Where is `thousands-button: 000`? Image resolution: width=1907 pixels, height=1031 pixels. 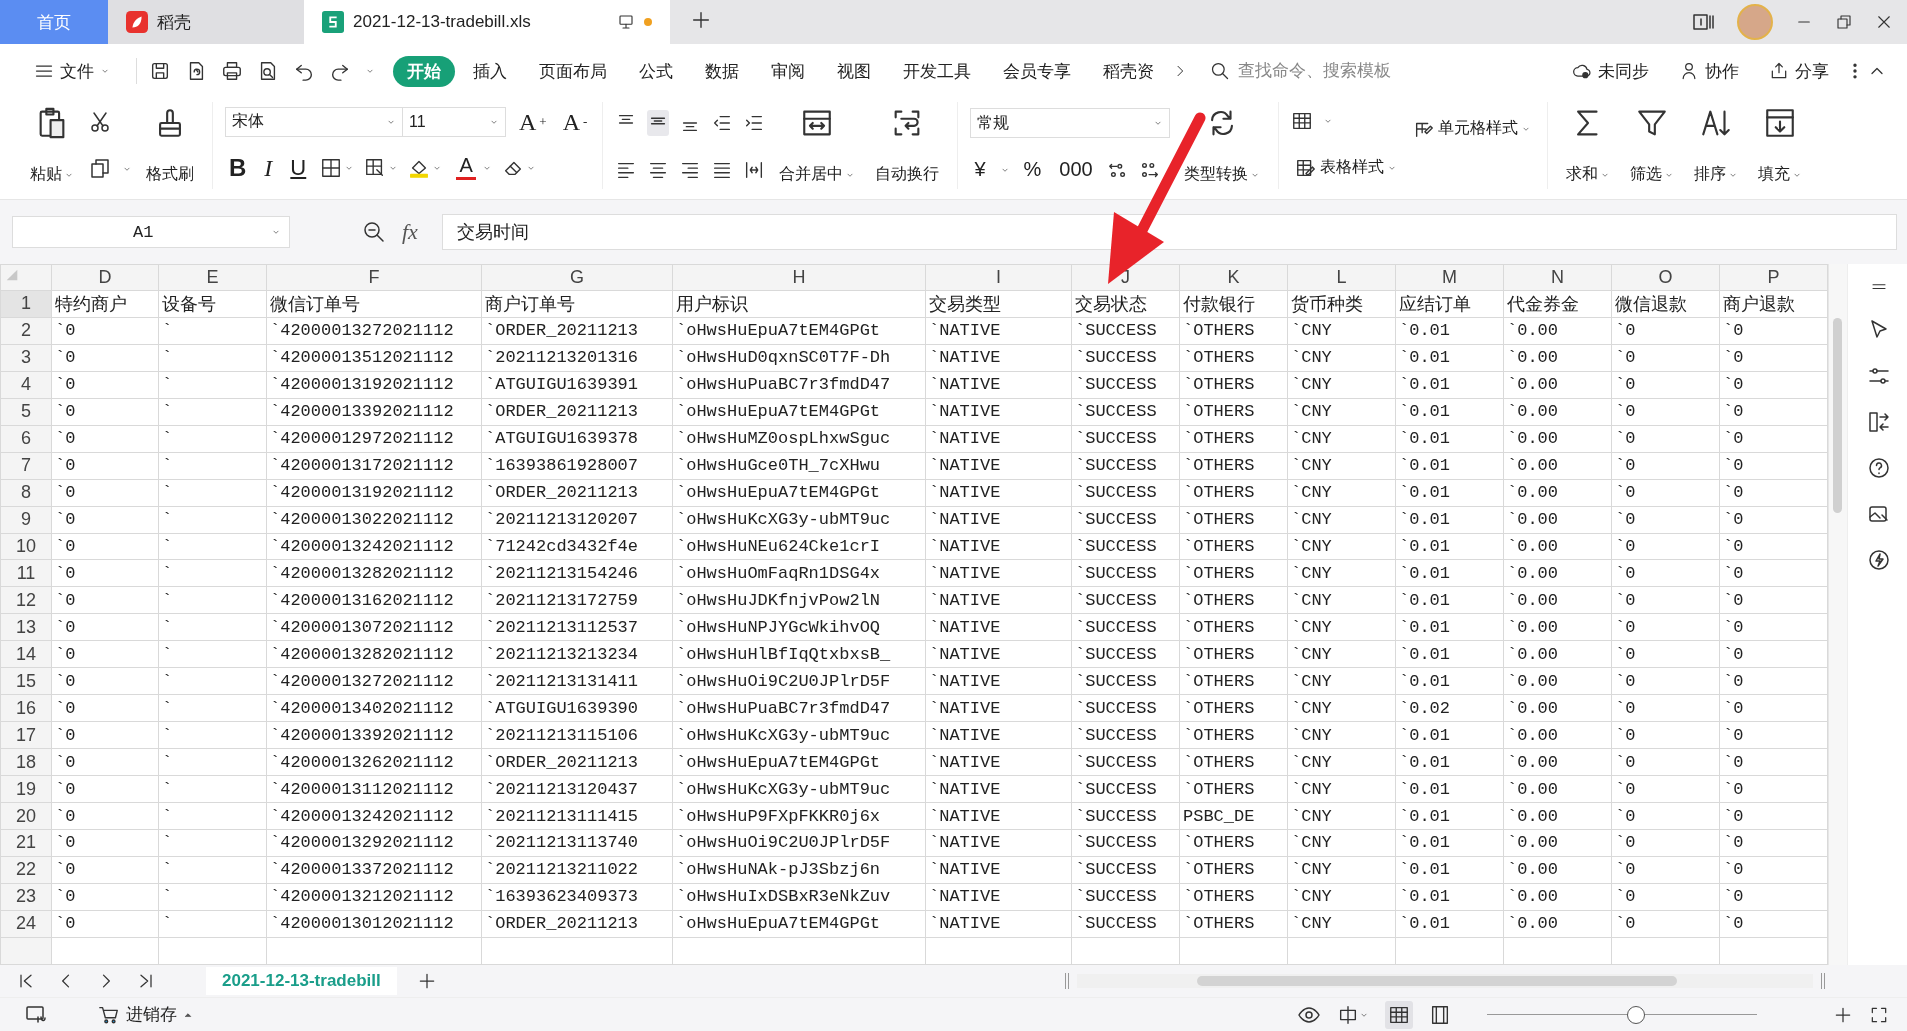
thousands-button: 000 is located at coordinates (1076, 169).